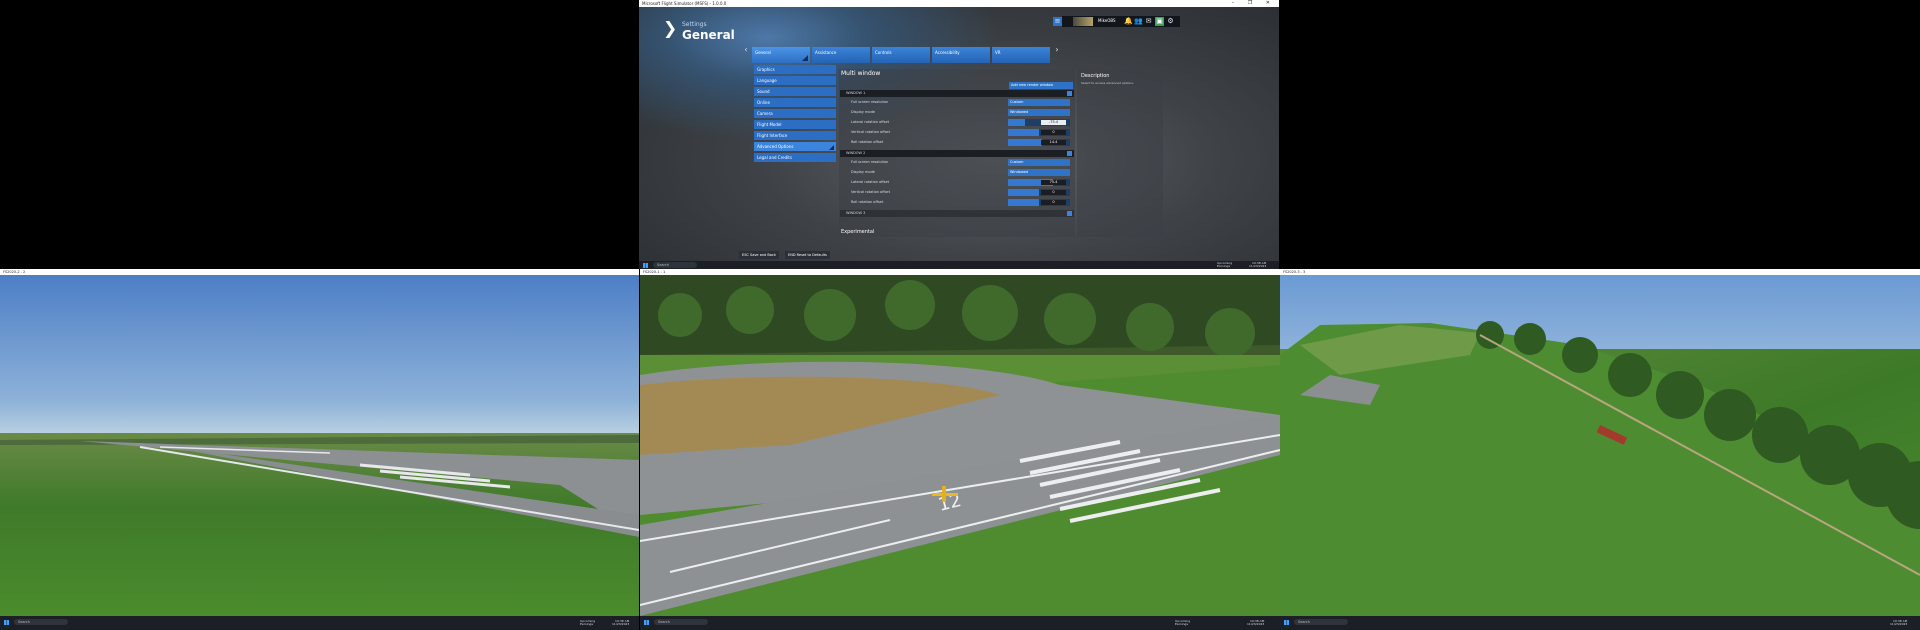 The width and height of the screenshot is (1920, 630). What do you see at coordinates (1120, 153) in the screenshot?
I see `description-panel` at bounding box center [1120, 153].